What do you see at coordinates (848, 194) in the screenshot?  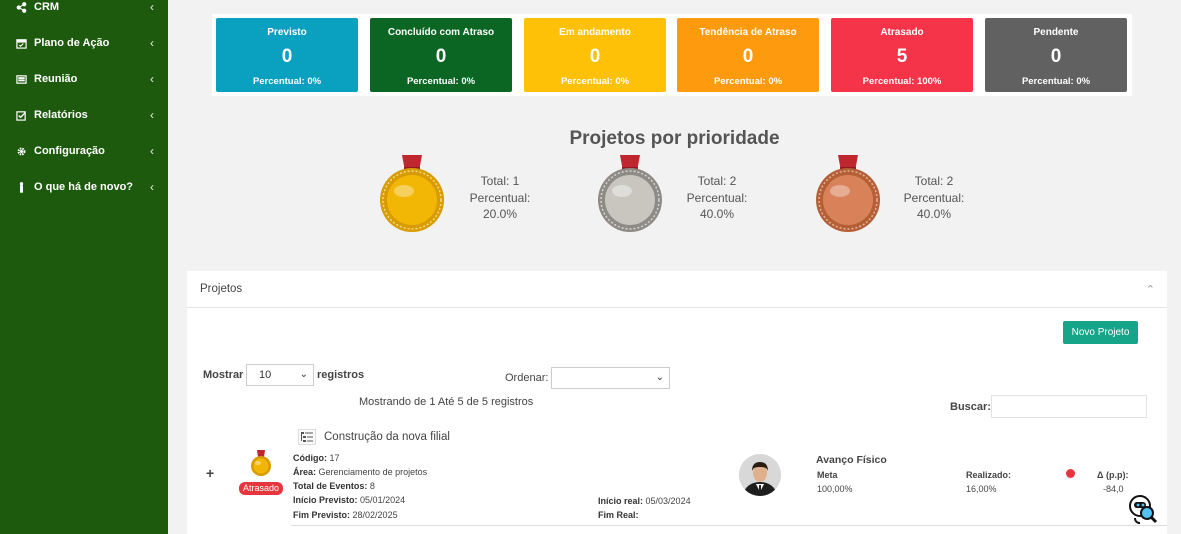 I see `bronze-medal-icon` at bounding box center [848, 194].